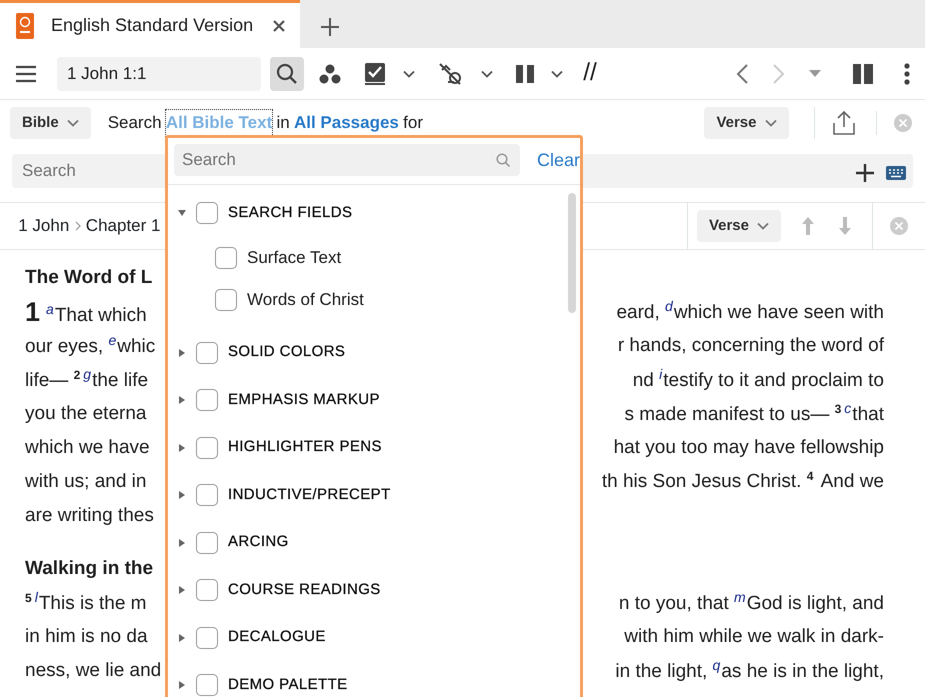 The height and width of the screenshot is (697, 925). Describe the element at coordinates (287, 352) in the screenshot. I see `group-label: SOLID COLORS` at that location.